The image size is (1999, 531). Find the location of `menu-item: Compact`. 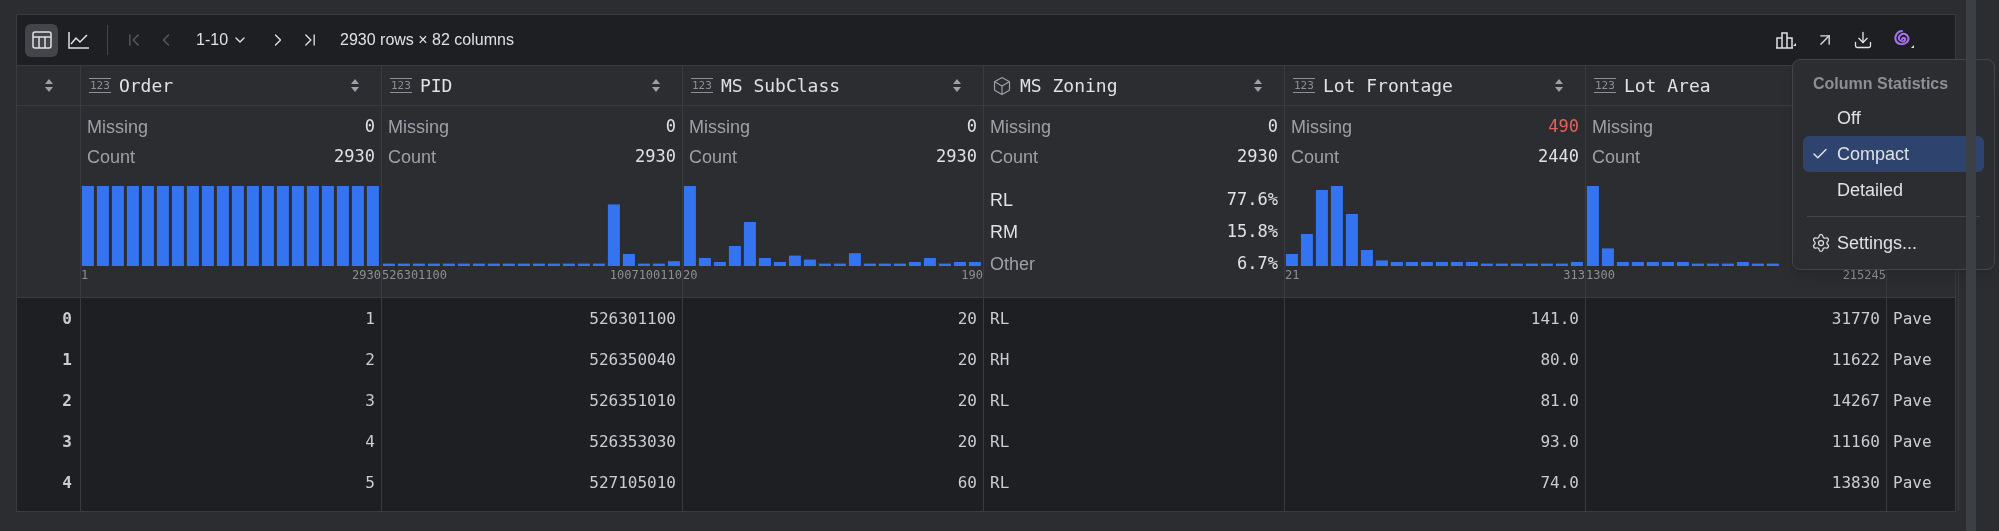

menu-item: Compact is located at coordinates (1893, 154).